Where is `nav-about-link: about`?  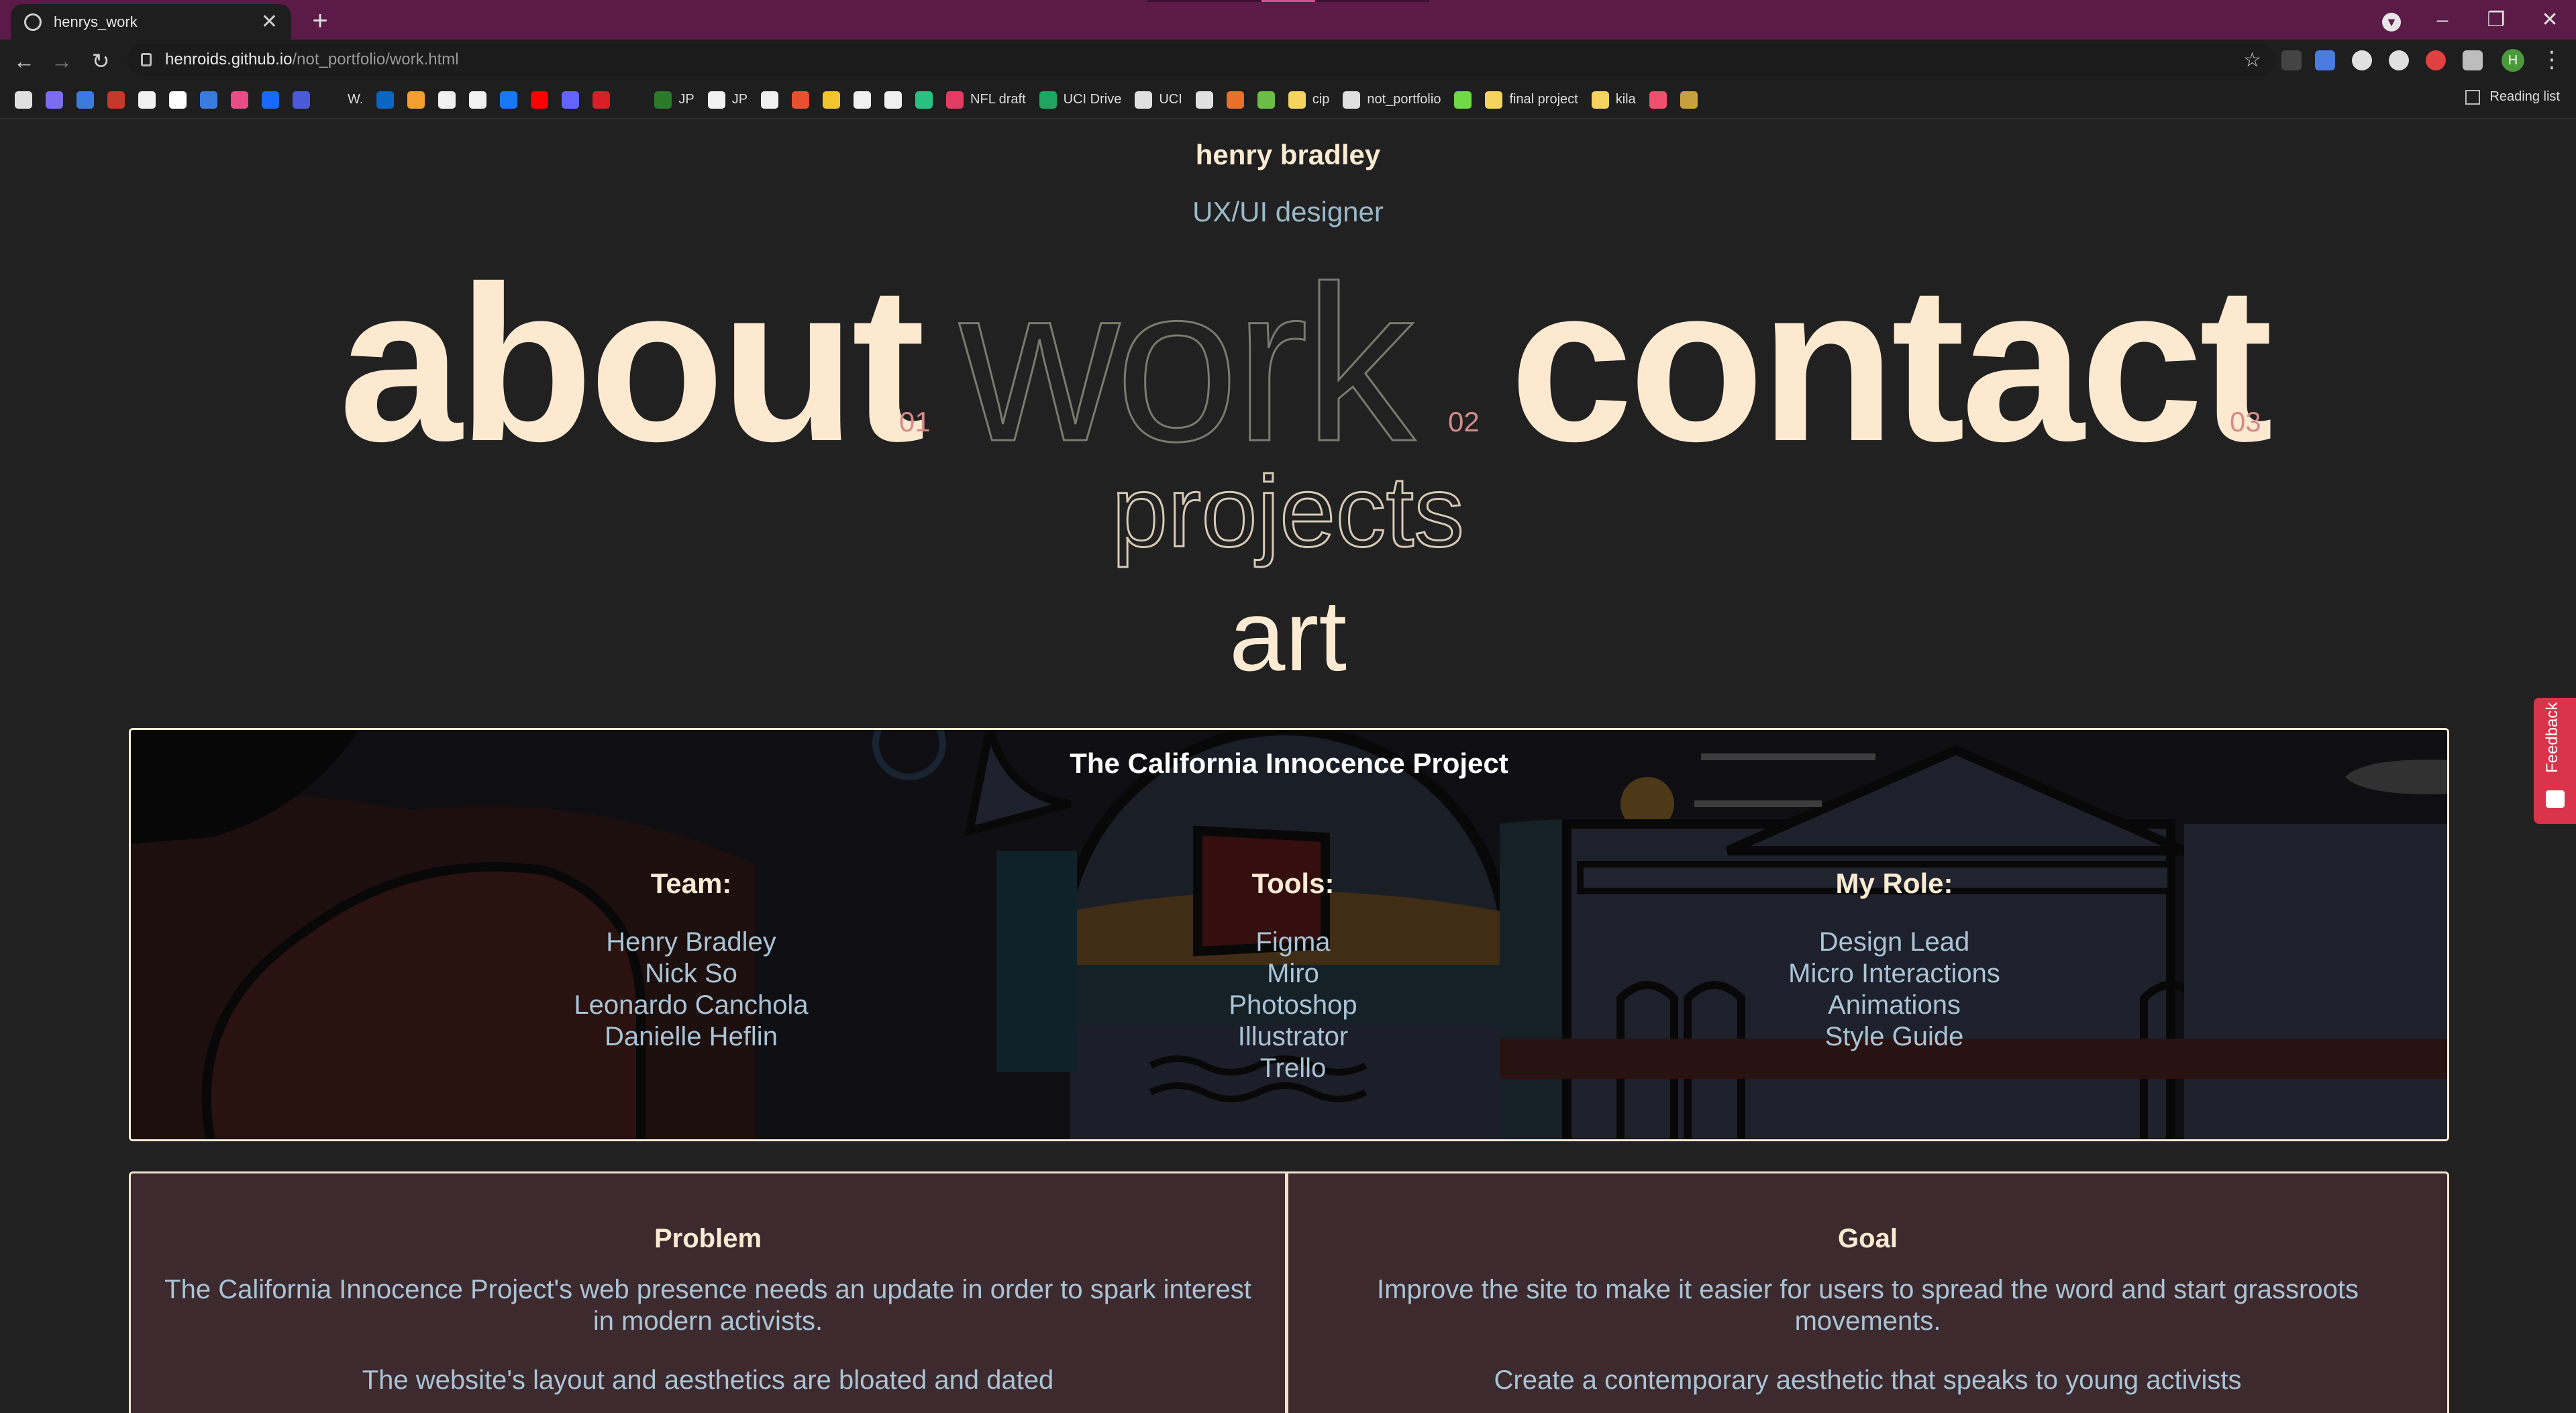
nav-about-link: about is located at coordinates (632, 363).